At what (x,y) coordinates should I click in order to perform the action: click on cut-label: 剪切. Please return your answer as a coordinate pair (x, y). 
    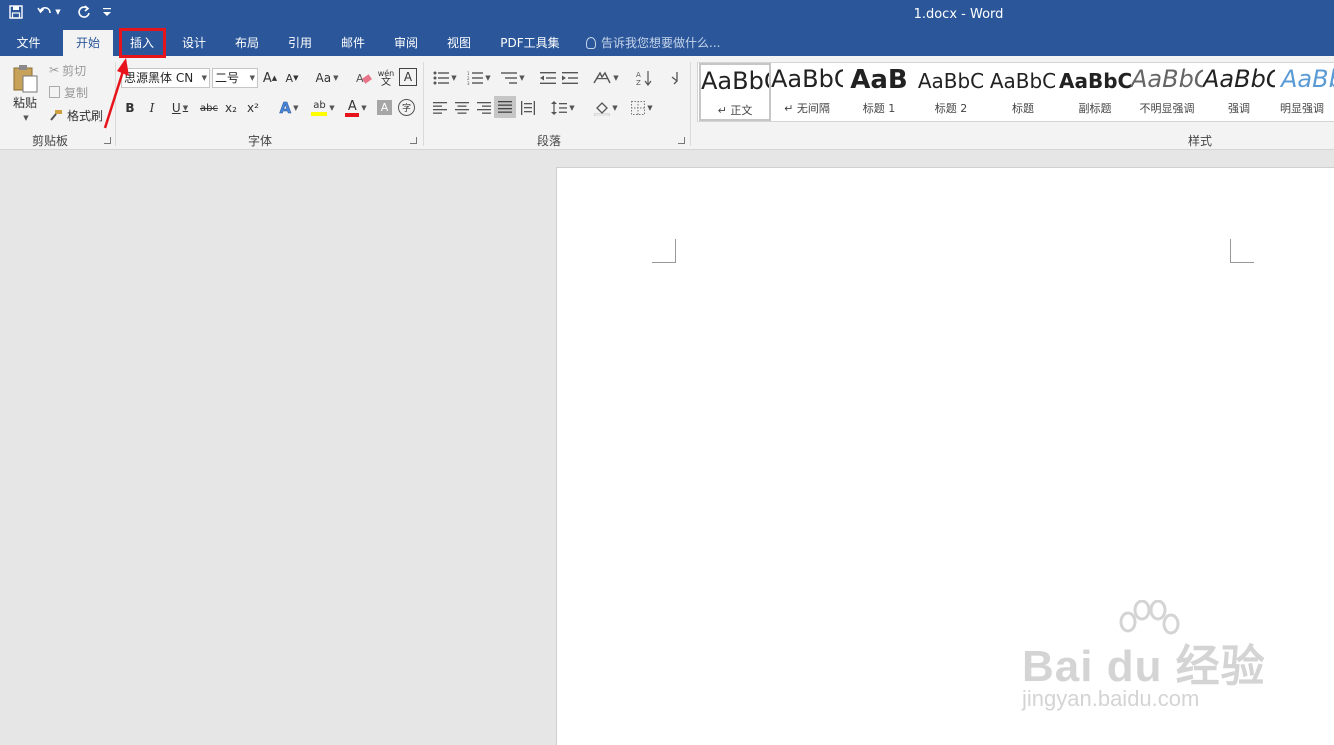
    Looking at the image, I should click on (74, 70).